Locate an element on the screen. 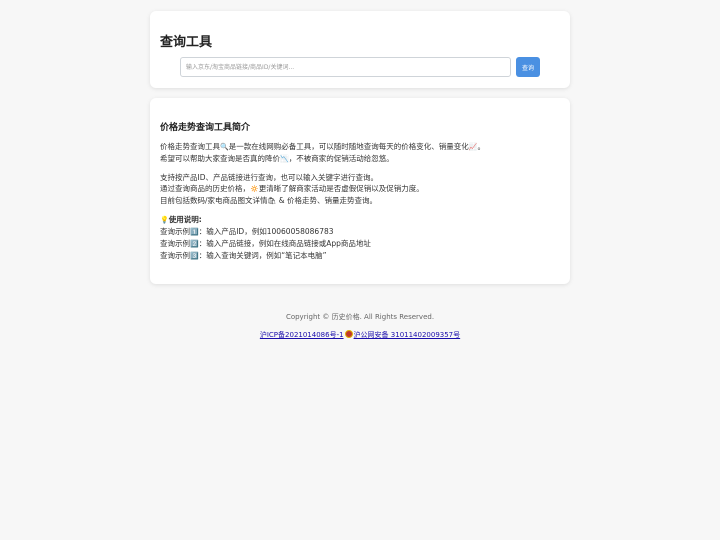  magnifier-icon: 🔍 is located at coordinates (224, 147).